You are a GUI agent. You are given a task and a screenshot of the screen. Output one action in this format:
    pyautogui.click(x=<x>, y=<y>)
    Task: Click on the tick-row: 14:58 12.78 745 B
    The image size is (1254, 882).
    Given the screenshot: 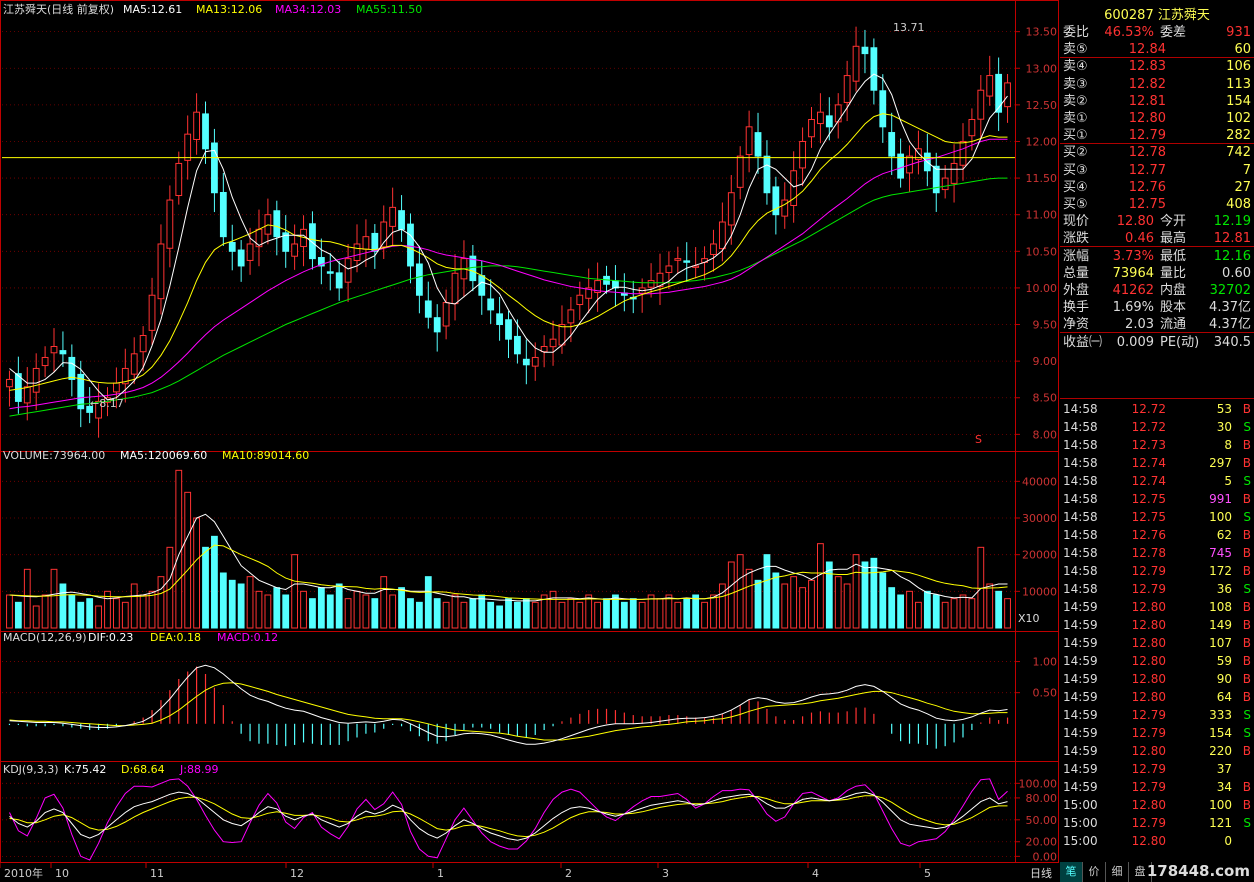 What is the action you would take?
    pyautogui.click(x=1157, y=553)
    